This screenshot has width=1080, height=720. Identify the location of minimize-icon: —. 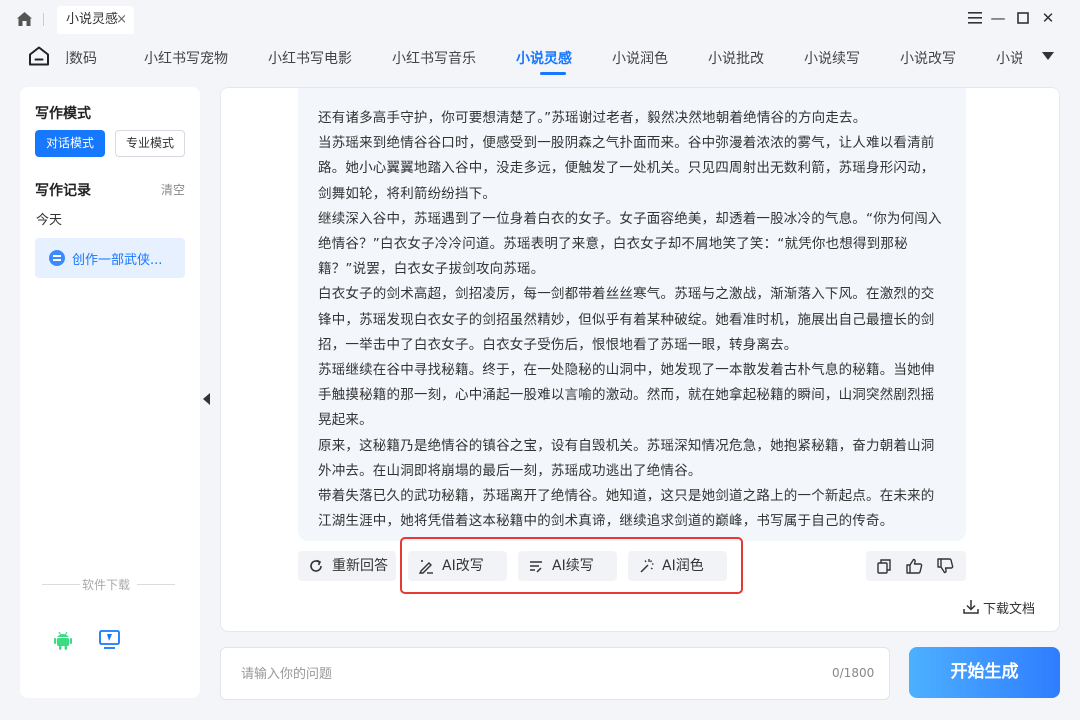
(998, 18).